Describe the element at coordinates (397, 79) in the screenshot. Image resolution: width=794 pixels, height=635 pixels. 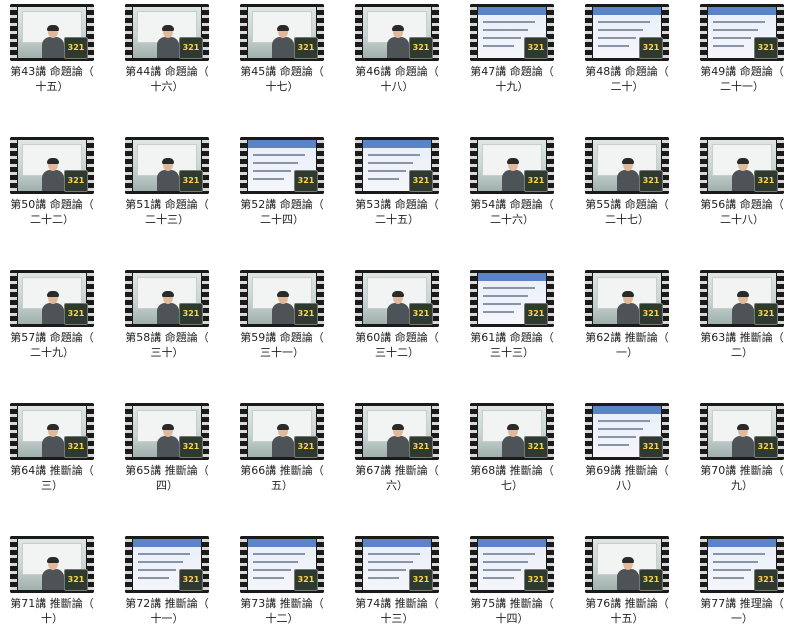
I see `video-title: 第46講 命題論（ 十八）` at that location.